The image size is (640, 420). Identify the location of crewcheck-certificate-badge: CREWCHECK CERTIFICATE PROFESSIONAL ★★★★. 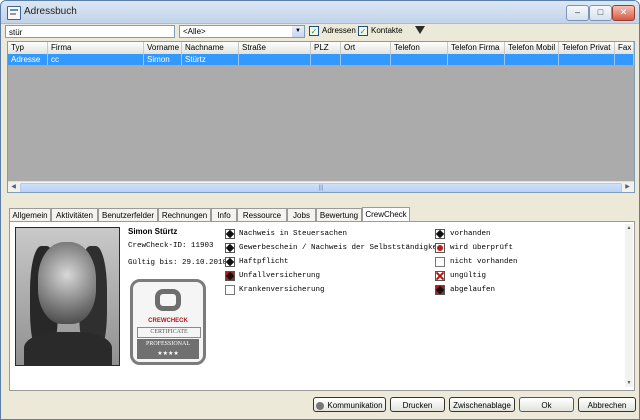
(168, 322).